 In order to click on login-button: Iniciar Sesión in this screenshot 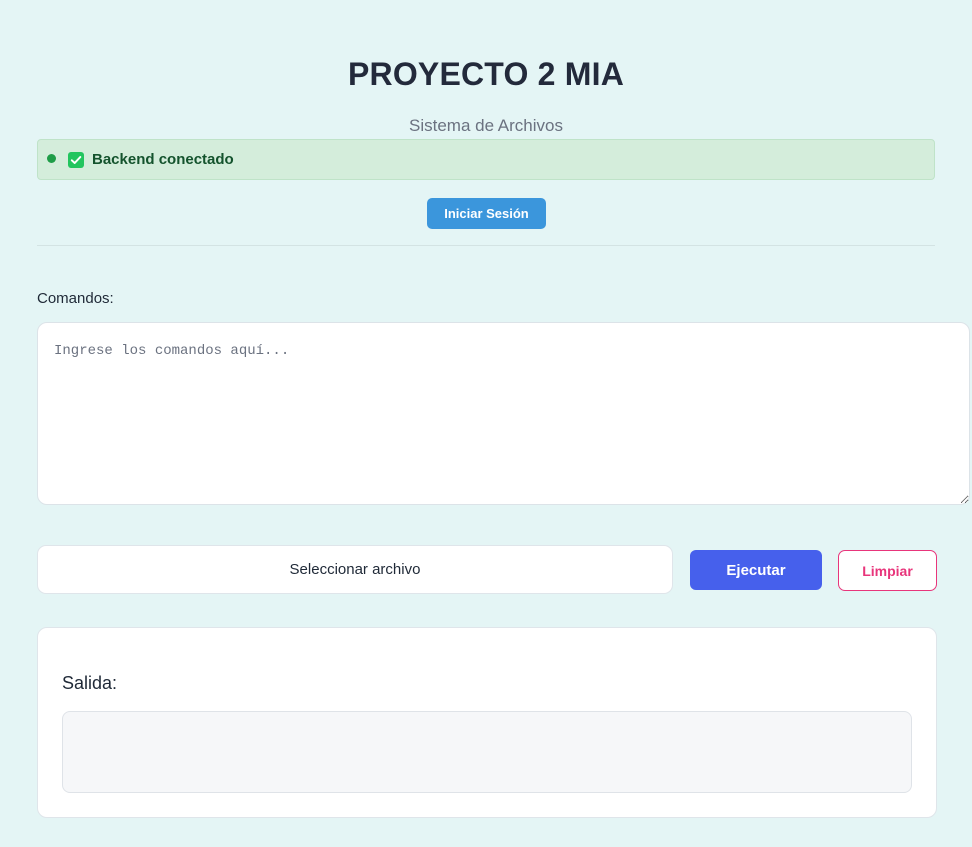, I will do `click(486, 213)`.